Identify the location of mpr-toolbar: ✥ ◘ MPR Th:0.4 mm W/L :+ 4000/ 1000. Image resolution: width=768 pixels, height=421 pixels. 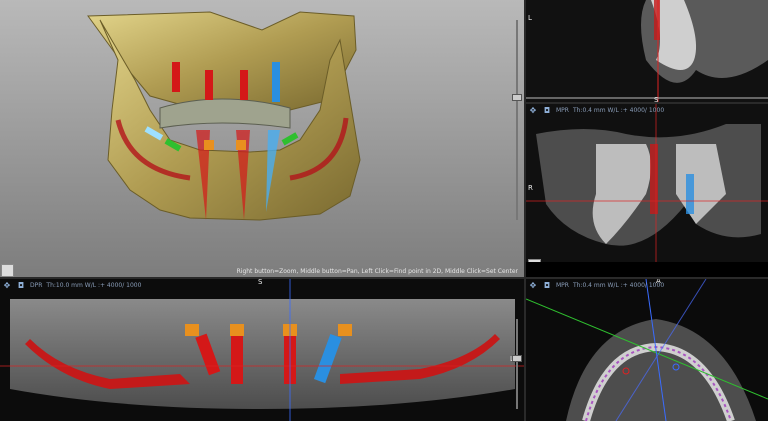
(595, 110).